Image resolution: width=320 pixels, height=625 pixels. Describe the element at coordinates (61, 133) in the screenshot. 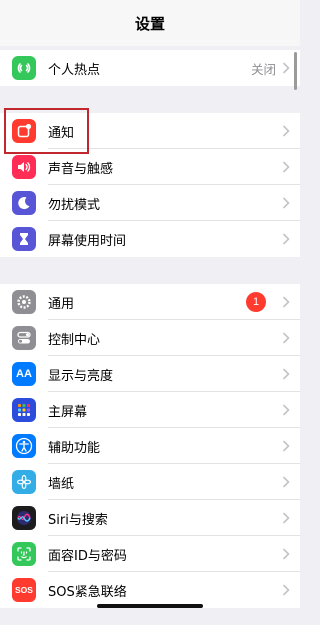

I see `row-label: 通知` at that location.